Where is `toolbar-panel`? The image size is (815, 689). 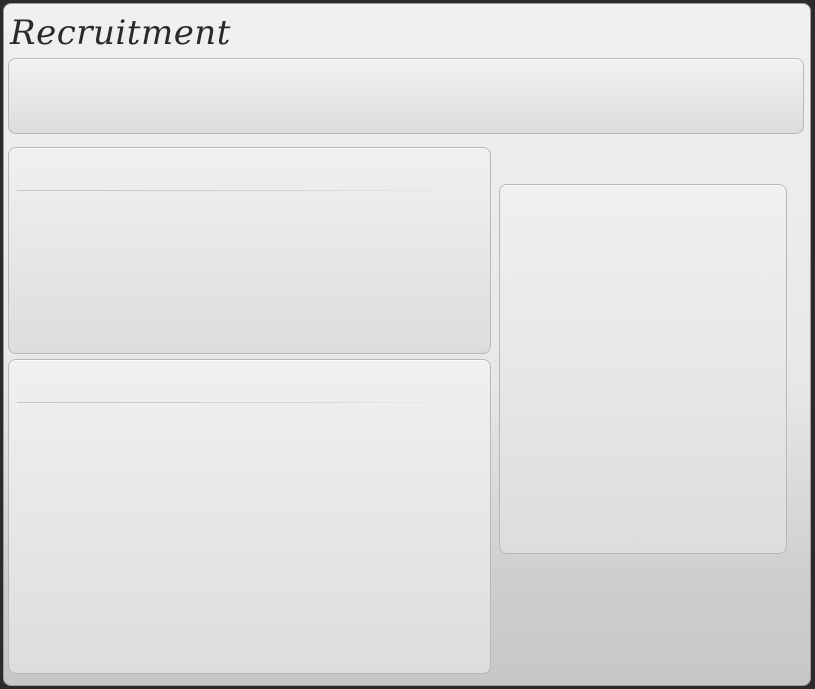 toolbar-panel is located at coordinates (406, 96).